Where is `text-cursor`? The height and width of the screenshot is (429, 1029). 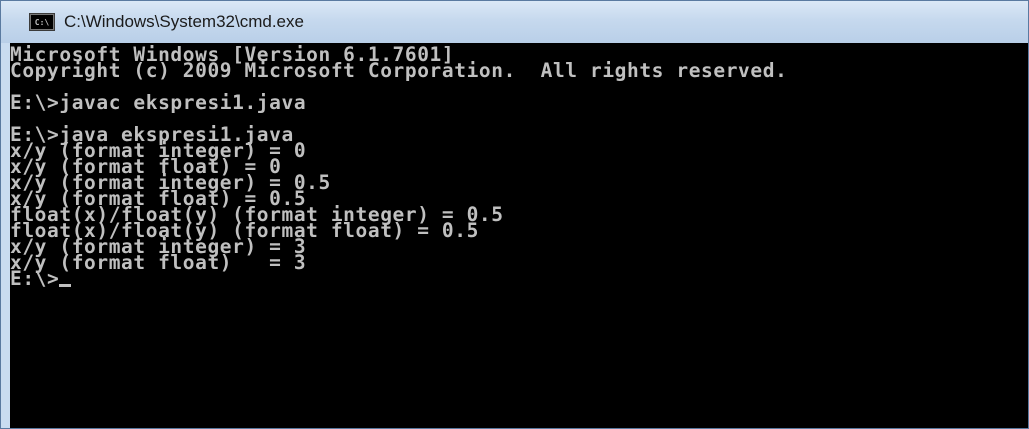 text-cursor is located at coordinates (65, 285).